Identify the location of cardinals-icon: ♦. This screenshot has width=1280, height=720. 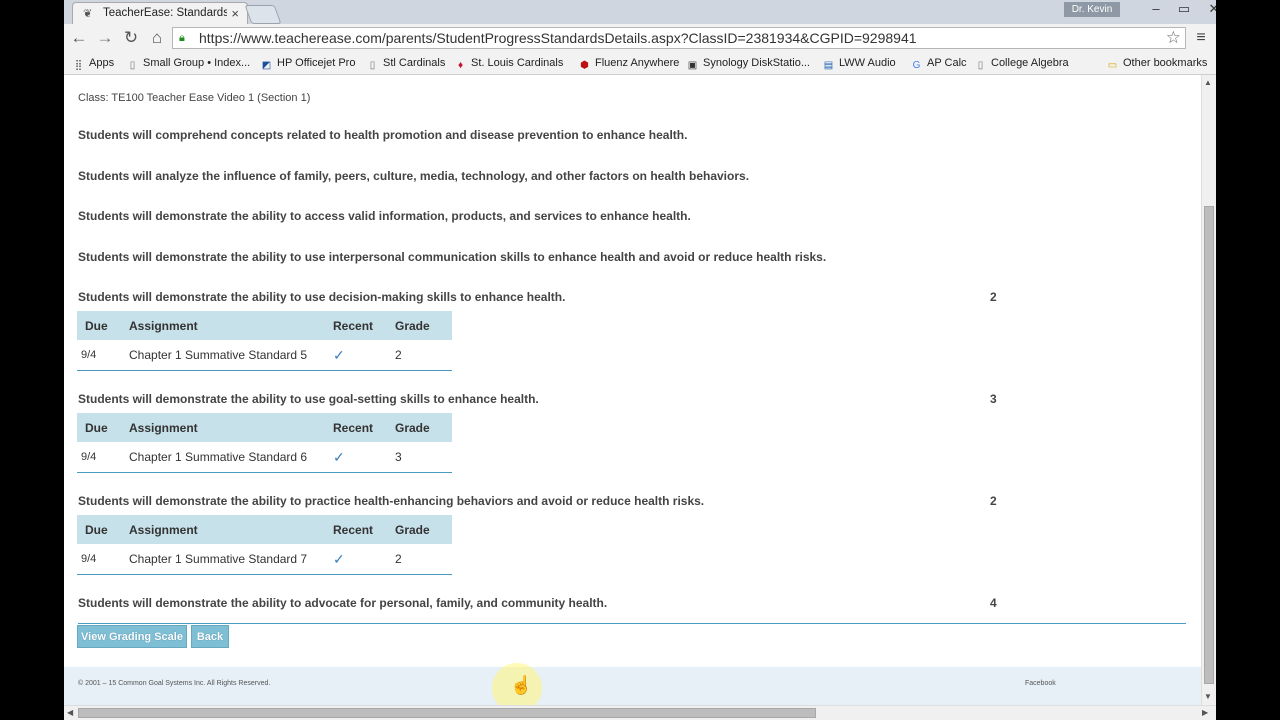
(460, 65).